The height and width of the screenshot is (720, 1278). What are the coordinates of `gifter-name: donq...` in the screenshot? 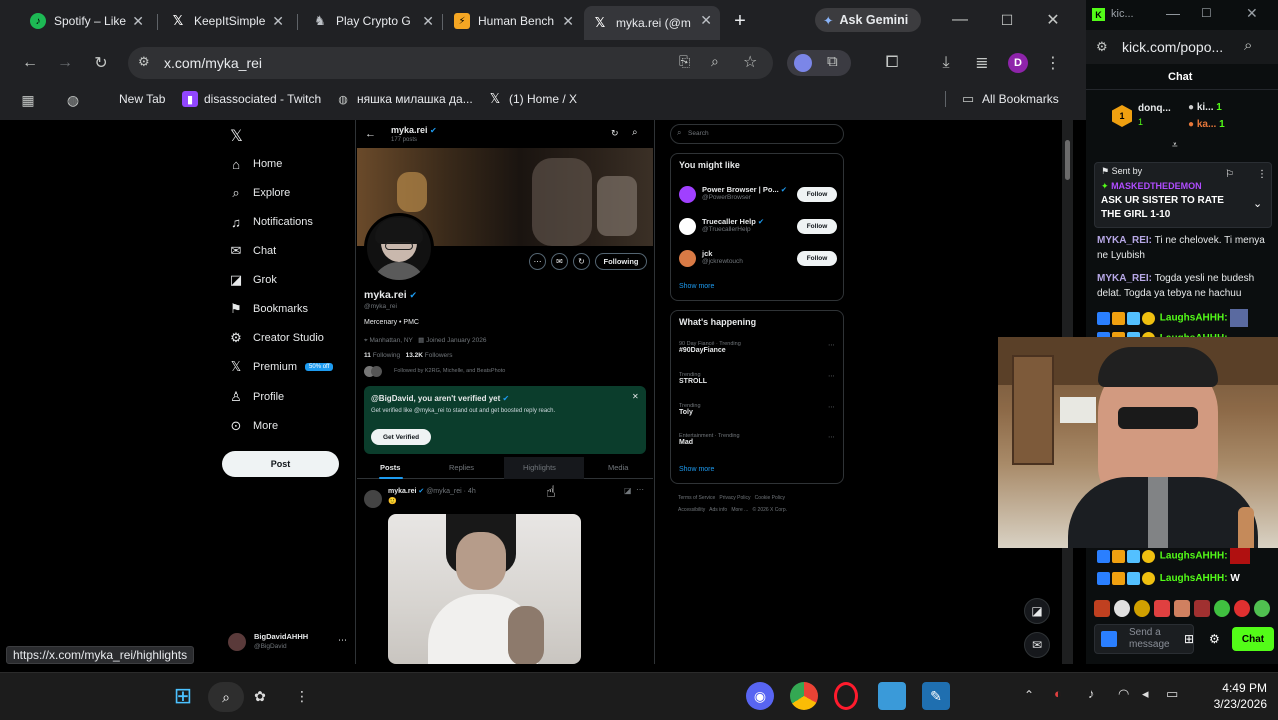 It's located at (1154, 108).